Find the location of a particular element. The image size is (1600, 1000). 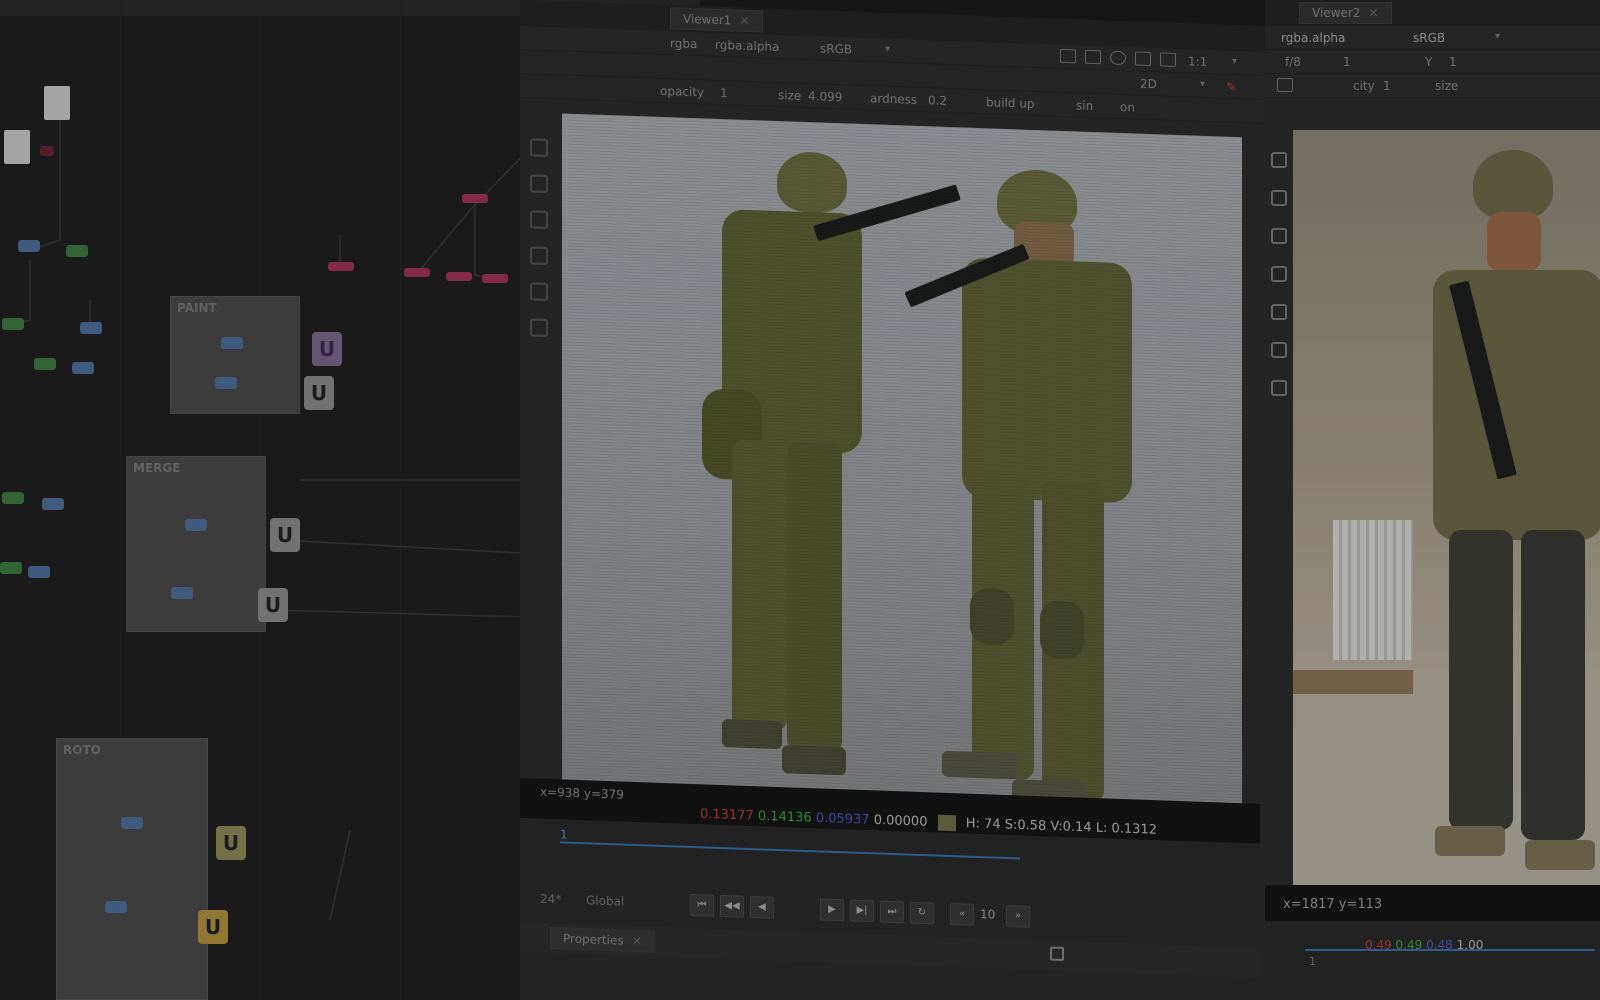

transform-icon is located at coordinates (539, 183).